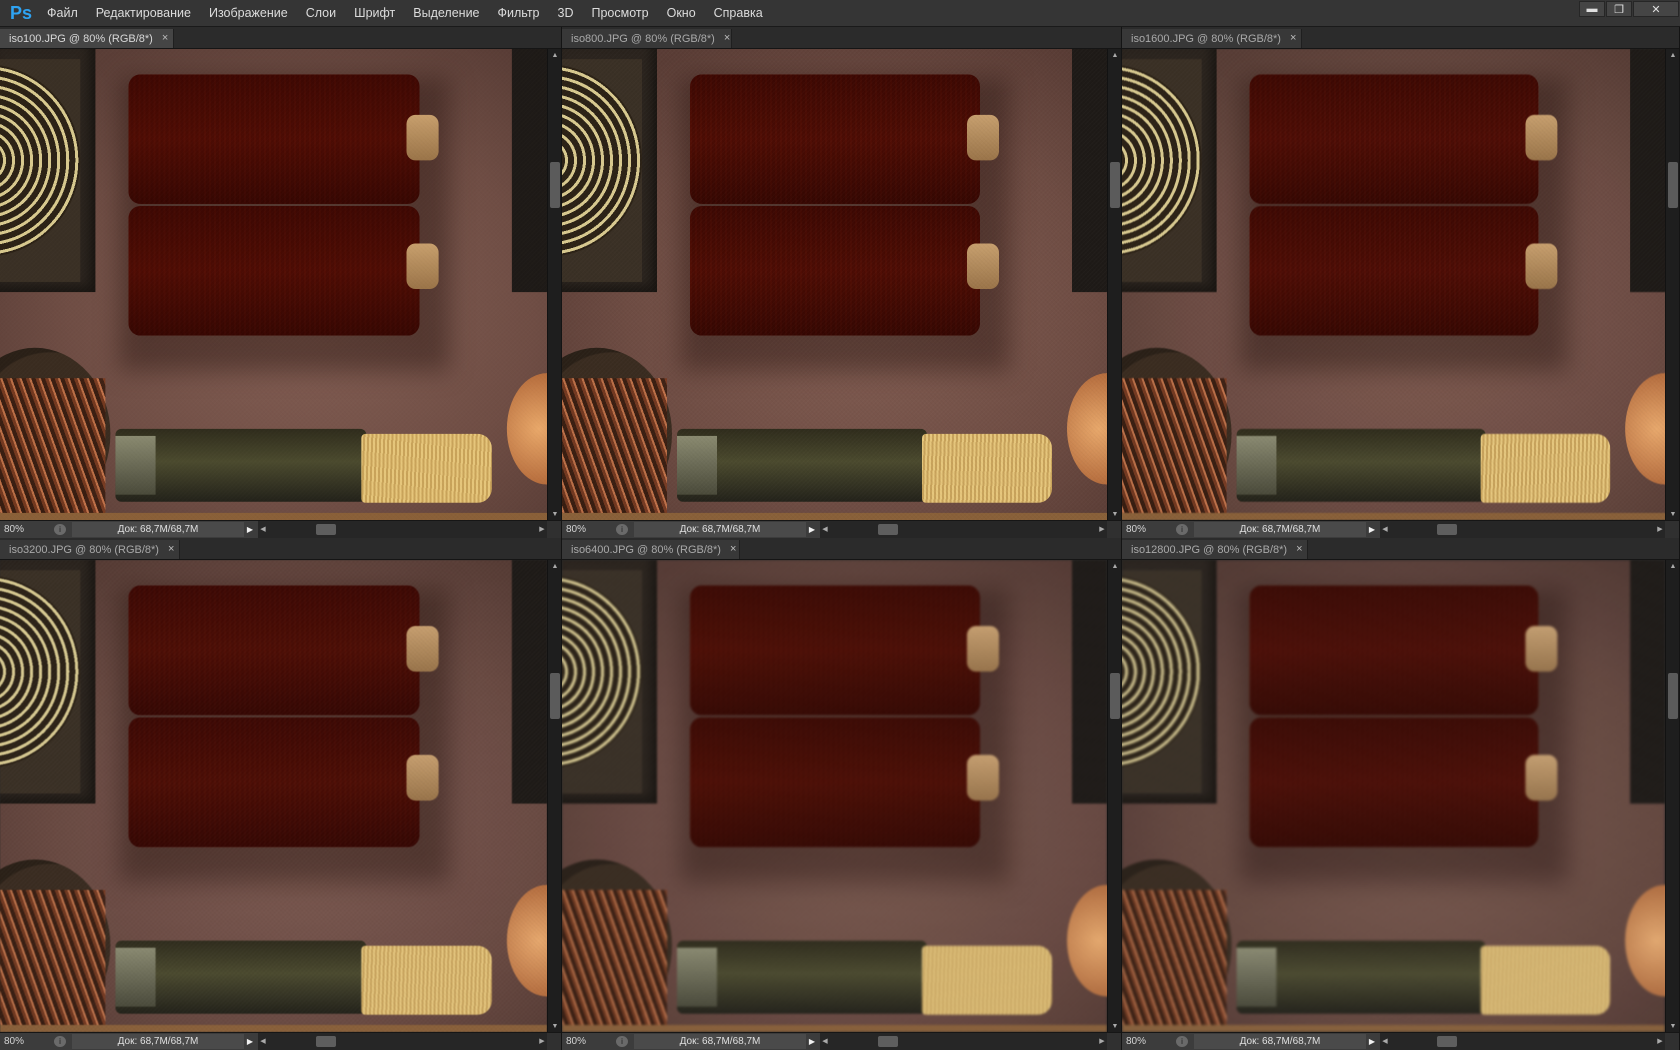 The height and width of the screenshot is (1050, 1680). What do you see at coordinates (446, 13) in the screenshot?
I see `menu-select: Выделение` at bounding box center [446, 13].